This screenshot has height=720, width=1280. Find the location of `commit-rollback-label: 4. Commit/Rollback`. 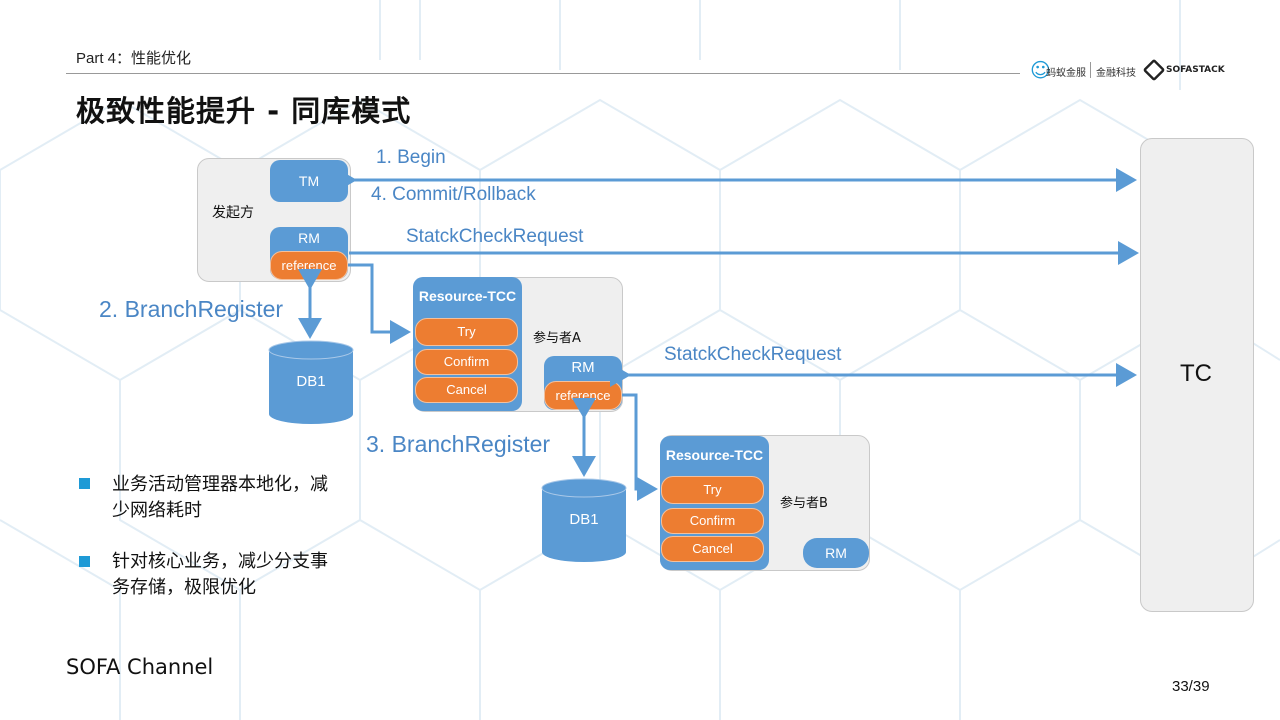

commit-rollback-label: 4. Commit/Rollback is located at coordinates (453, 194).